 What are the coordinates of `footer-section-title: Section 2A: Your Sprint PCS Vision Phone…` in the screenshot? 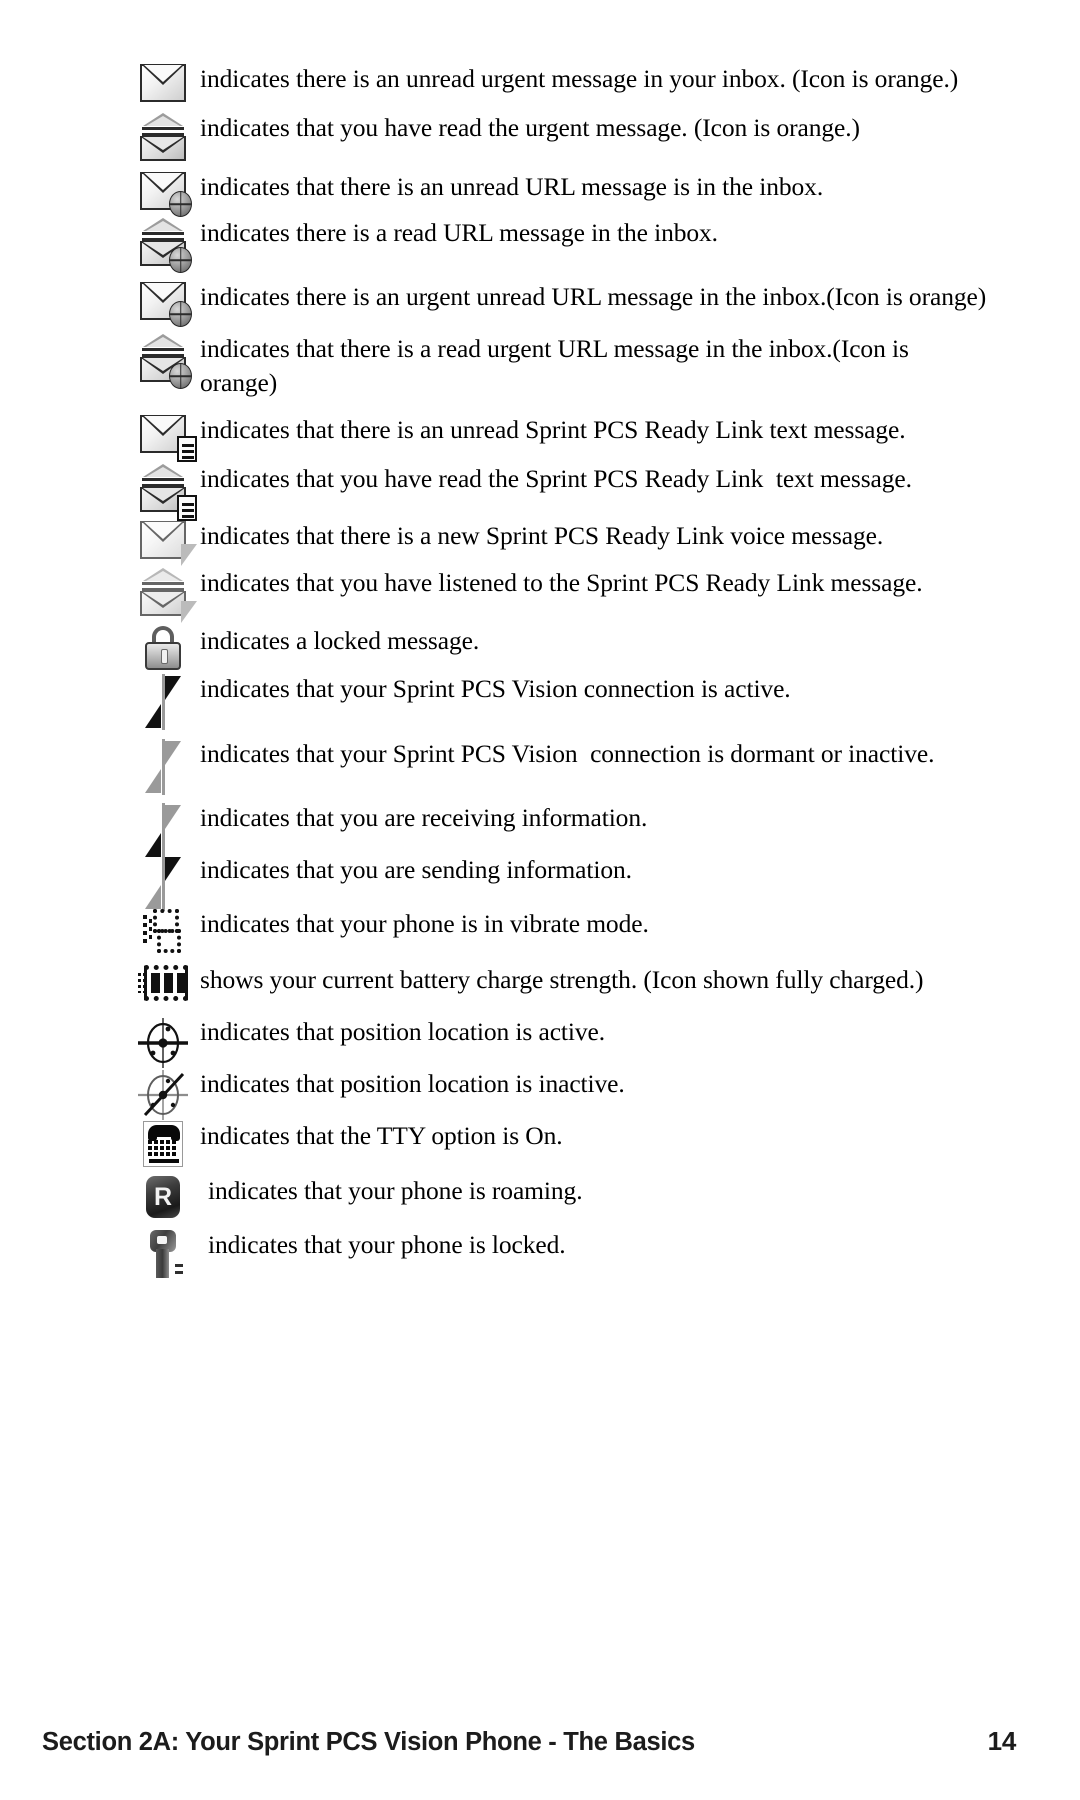 It's located at (368, 1742).